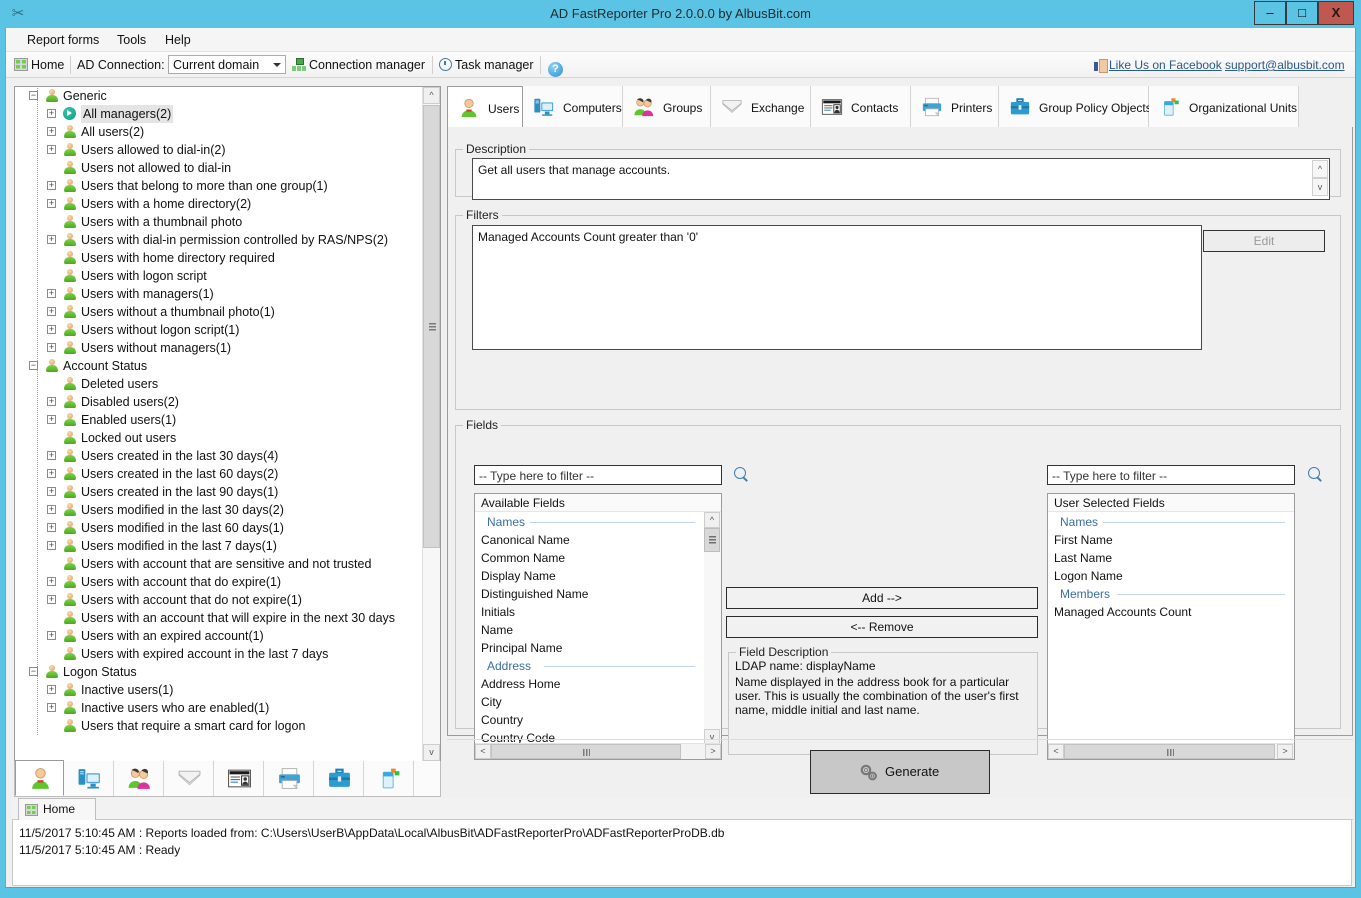 The height and width of the screenshot is (898, 1361). Describe the element at coordinates (218, 150) in the screenshot. I see `tree-item: + Users allowed to dial-in(2)` at that location.